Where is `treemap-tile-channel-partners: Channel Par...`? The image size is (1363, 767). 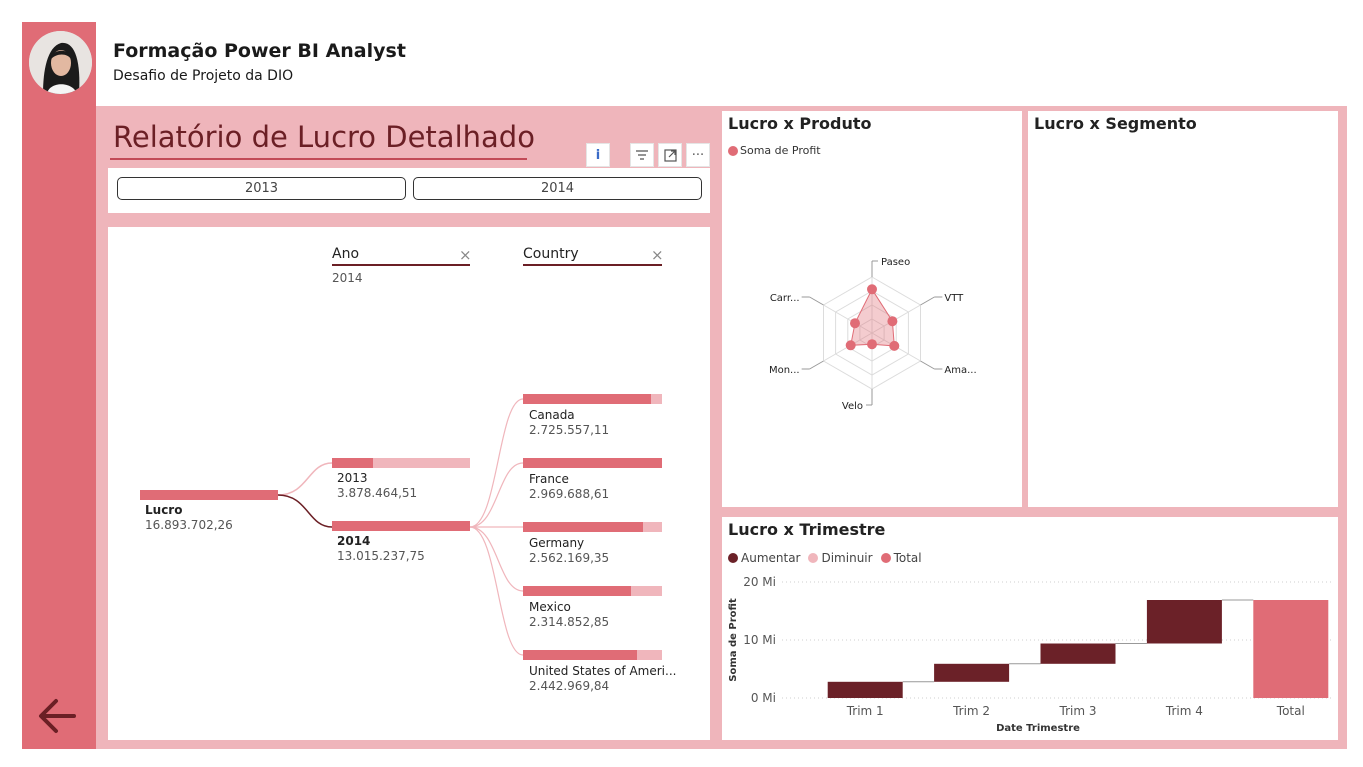 treemap-tile-channel-partners: Channel Par... is located at coordinates (1284, 417).